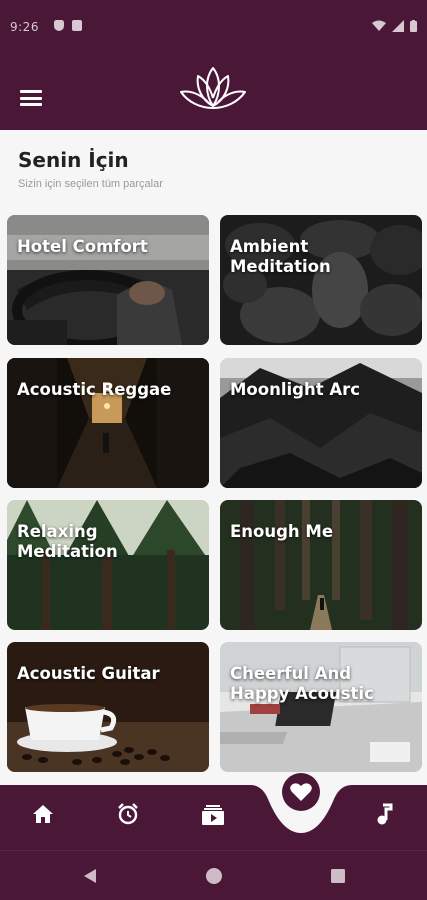 This screenshot has height=900, width=427. I want to click on bottom-nav, so click(213, 811).